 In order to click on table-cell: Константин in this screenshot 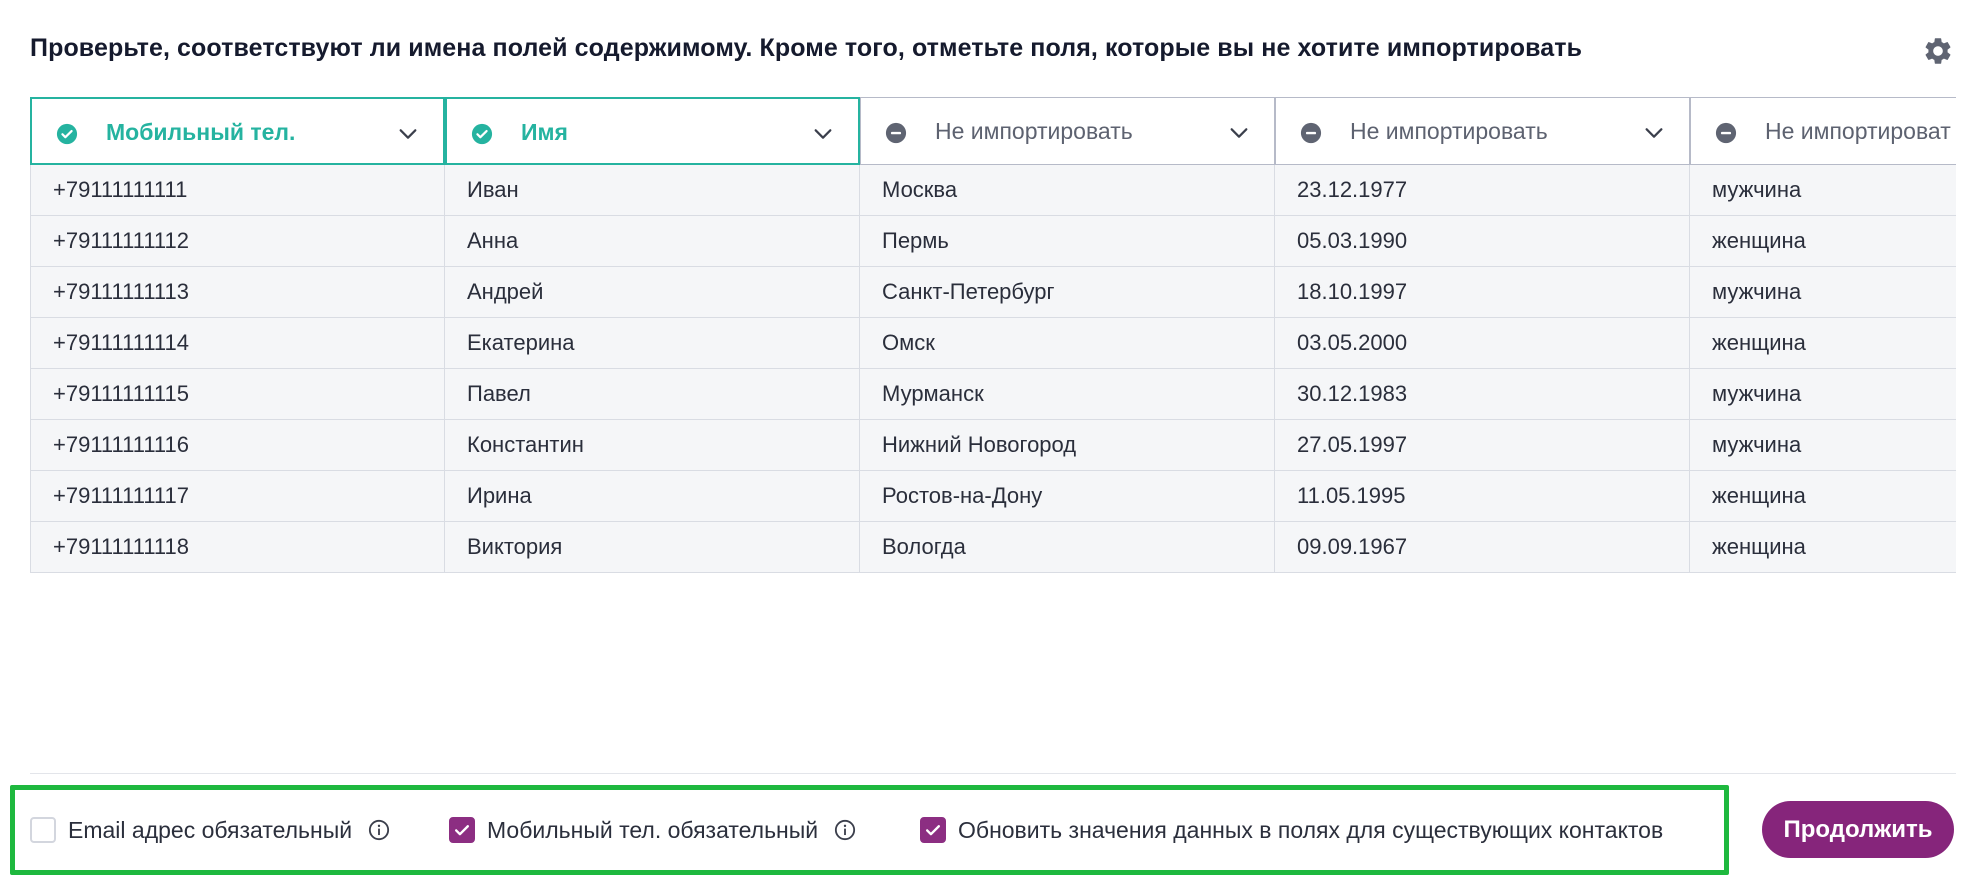, I will do `click(652, 445)`.